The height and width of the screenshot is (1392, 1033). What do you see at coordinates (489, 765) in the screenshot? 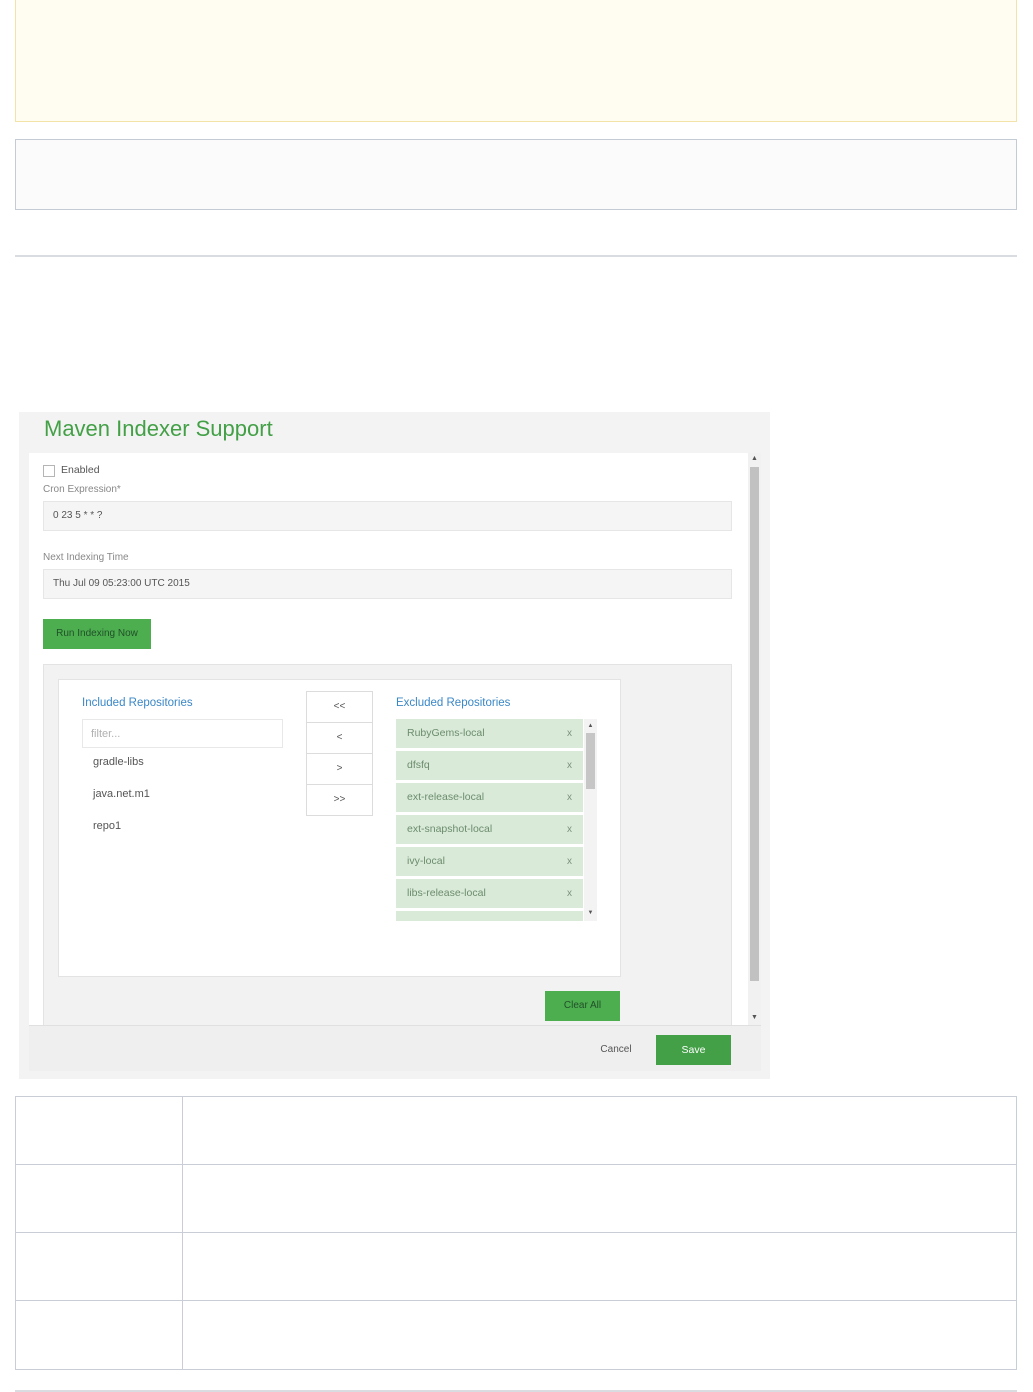
I see `excluded-item: dfsfq x` at bounding box center [489, 765].